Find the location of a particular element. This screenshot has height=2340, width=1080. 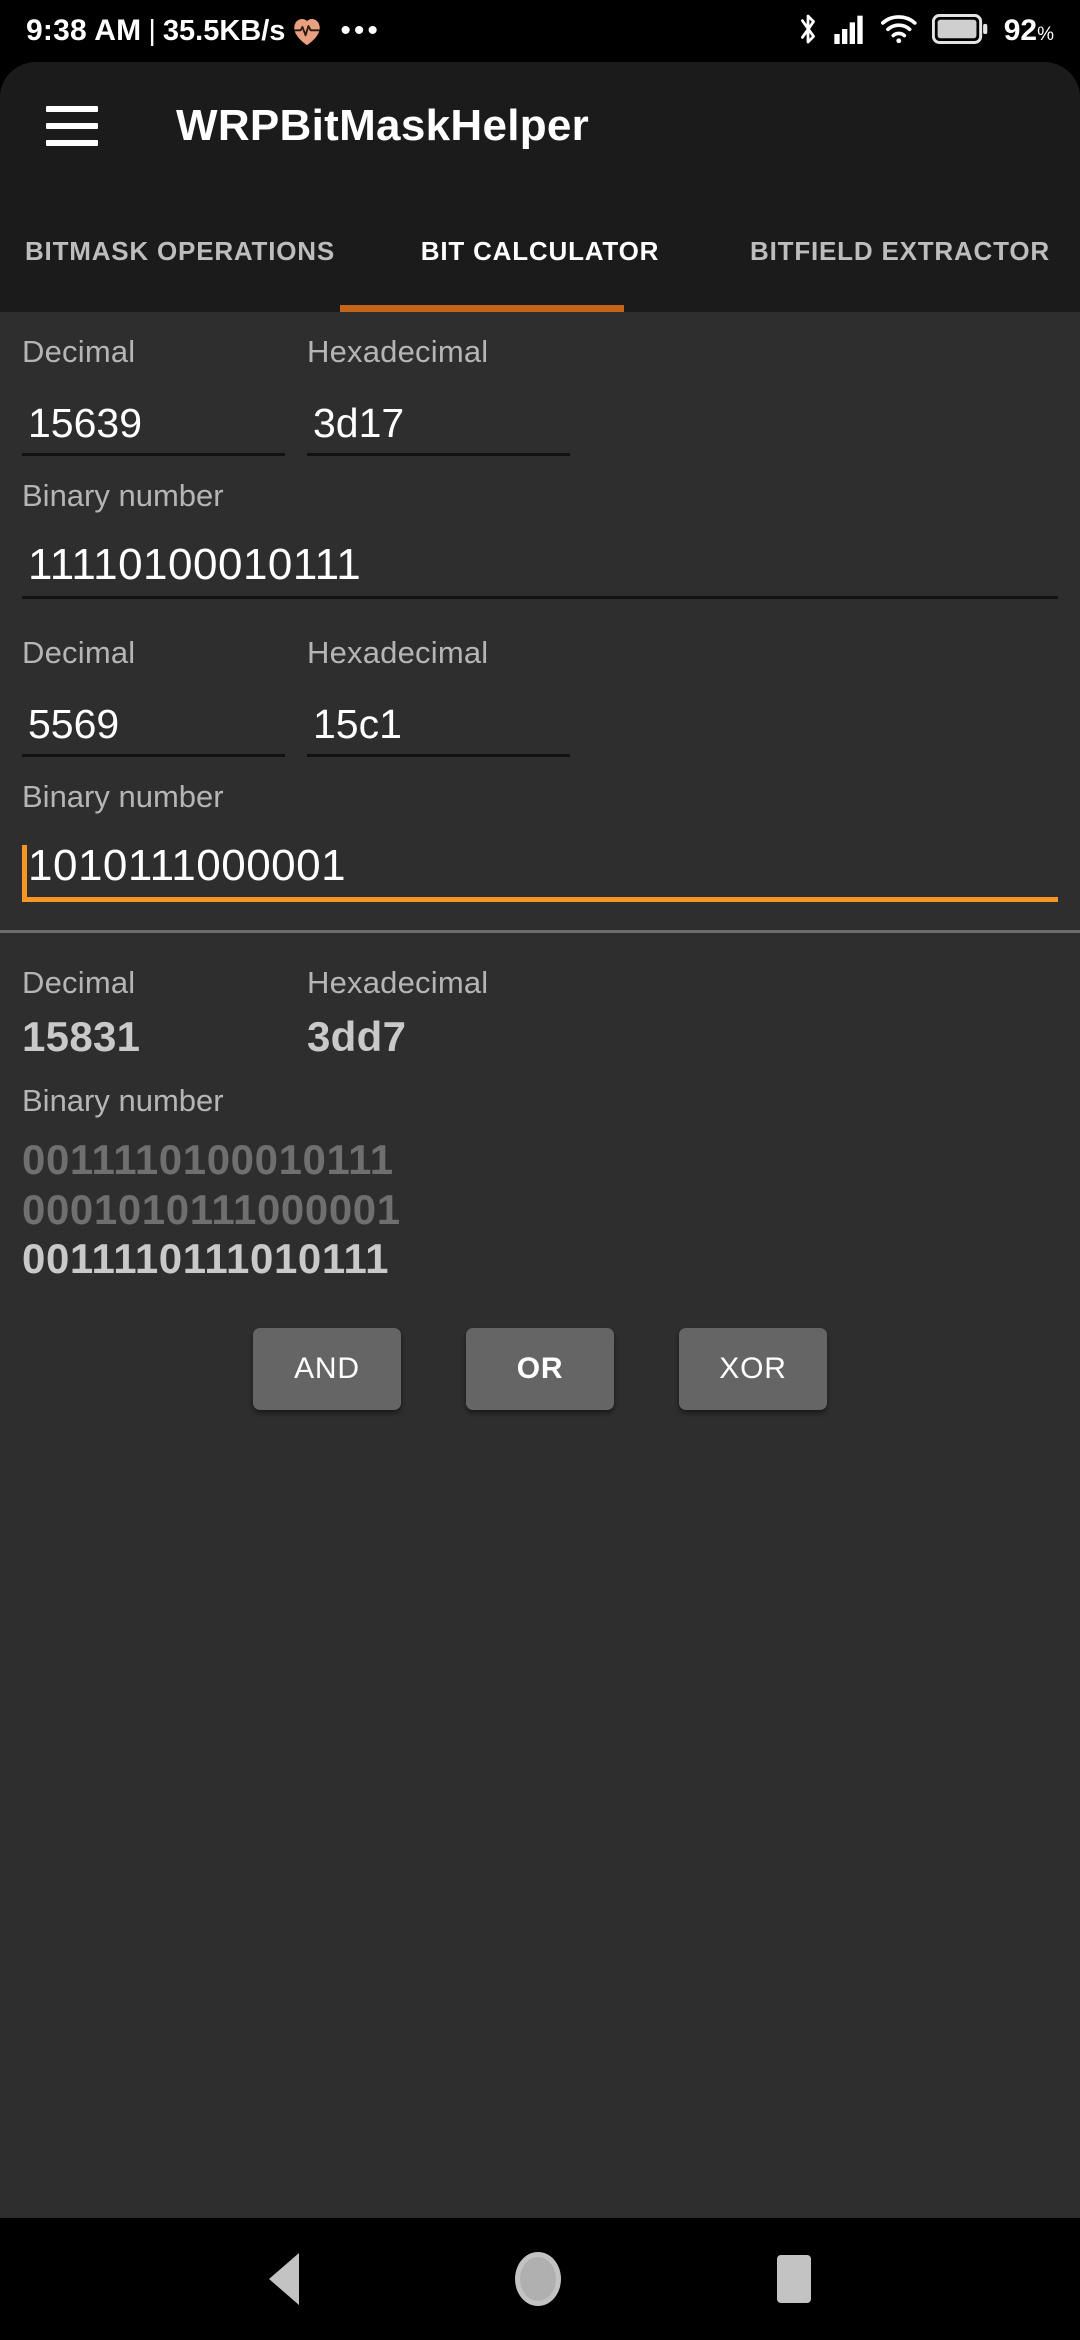

tab-bit-calculator: BIT CALCULATOR is located at coordinates (540, 251).